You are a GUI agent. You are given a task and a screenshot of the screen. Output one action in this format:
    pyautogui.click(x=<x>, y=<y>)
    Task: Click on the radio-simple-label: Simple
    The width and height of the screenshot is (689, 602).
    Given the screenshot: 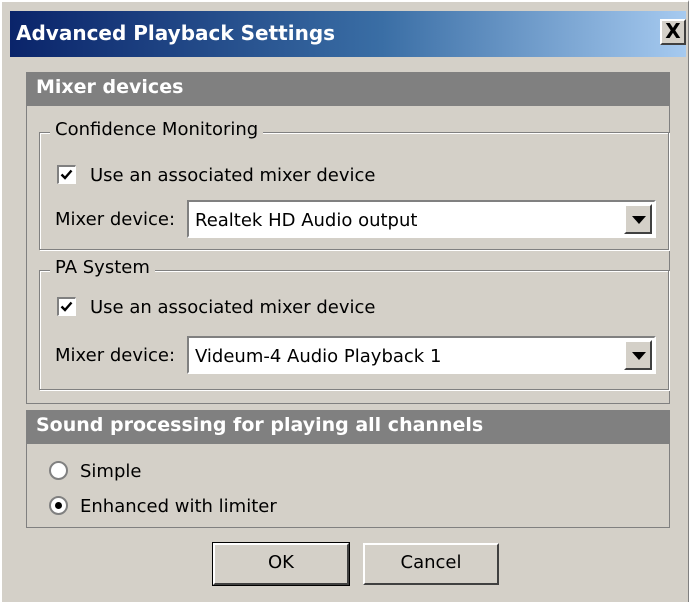 What is the action you would take?
    pyautogui.click(x=110, y=471)
    